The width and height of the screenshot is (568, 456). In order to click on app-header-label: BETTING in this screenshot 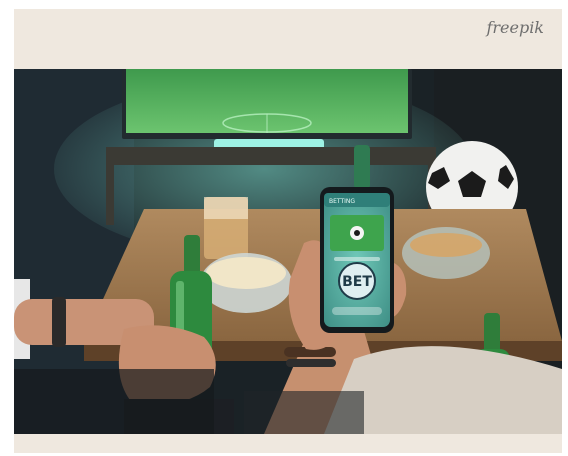, I will do `click(342, 201)`.